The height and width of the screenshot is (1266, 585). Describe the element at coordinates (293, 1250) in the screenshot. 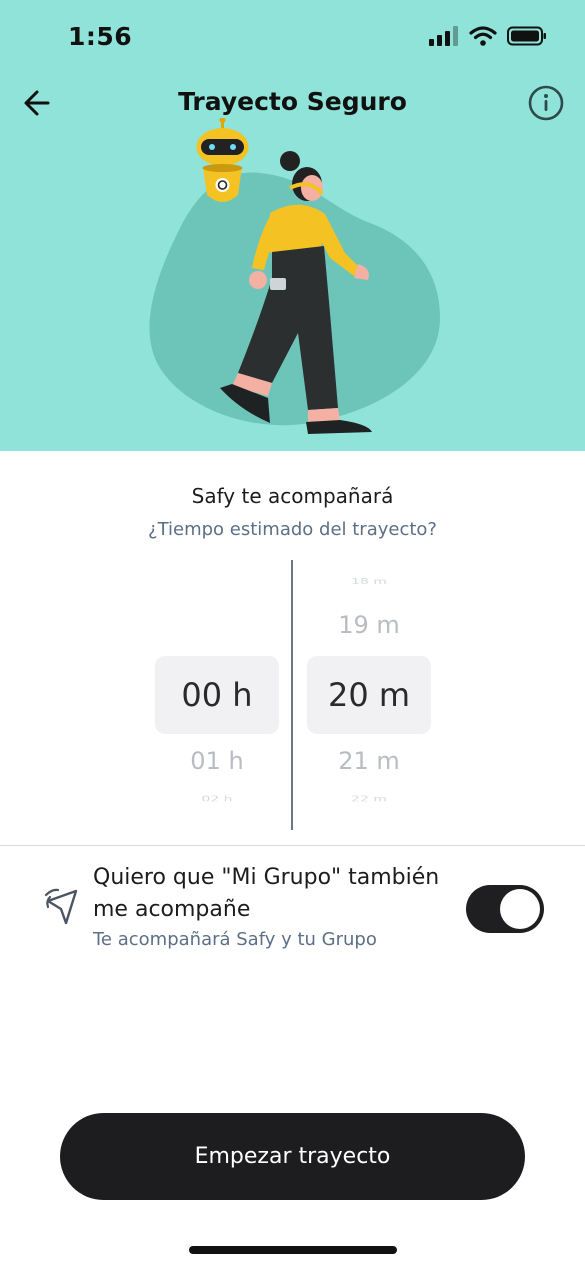

I see `home-indicator` at that location.